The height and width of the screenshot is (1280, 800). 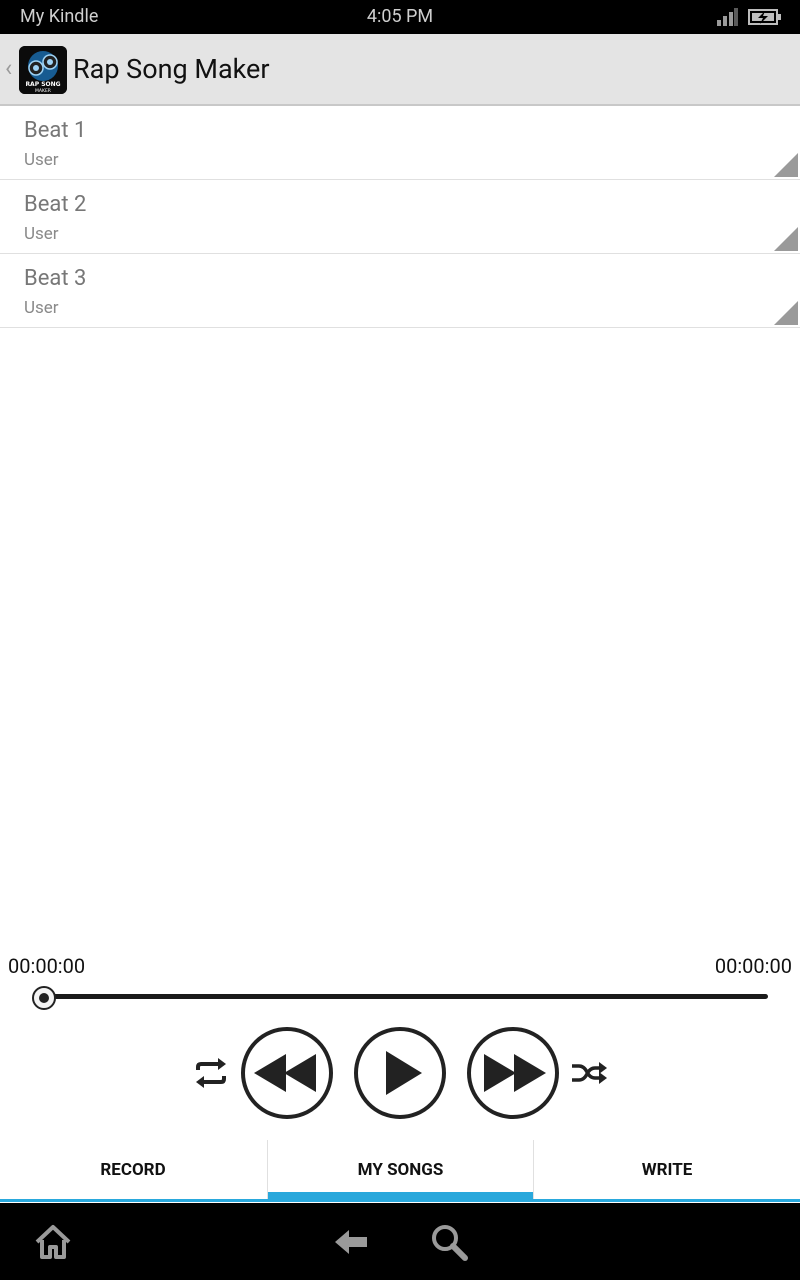 What do you see at coordinates (400, 1241) in the screenshot?
I see `navigation-bar` at bounding box center [400, 1241].